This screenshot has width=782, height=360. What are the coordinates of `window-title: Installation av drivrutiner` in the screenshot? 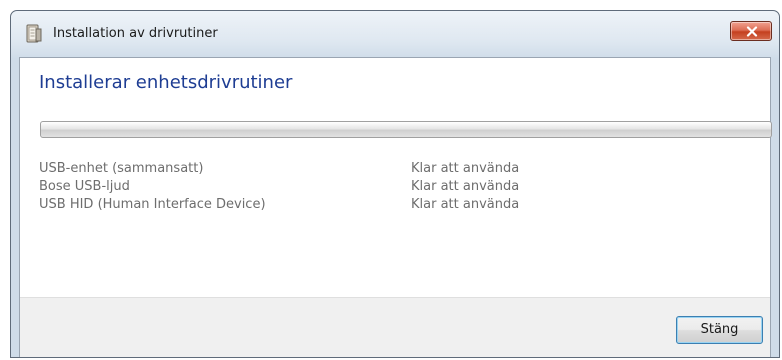 It's located at (135, 33).